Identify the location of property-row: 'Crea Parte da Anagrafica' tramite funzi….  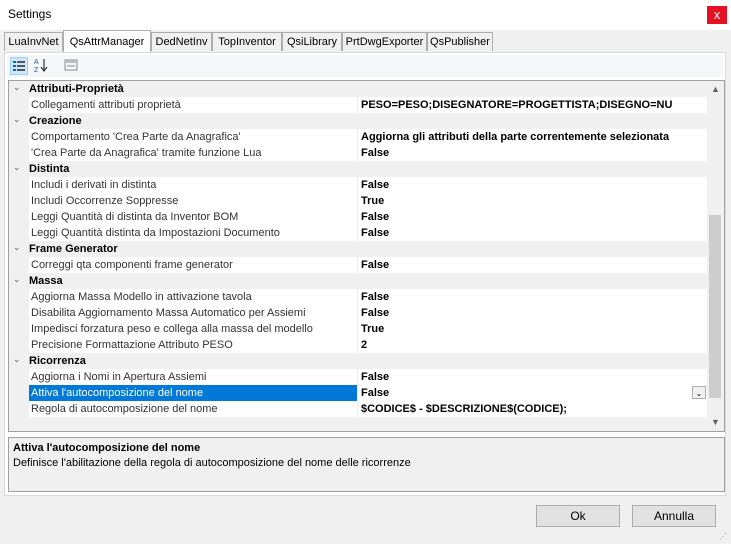
(358, 153).